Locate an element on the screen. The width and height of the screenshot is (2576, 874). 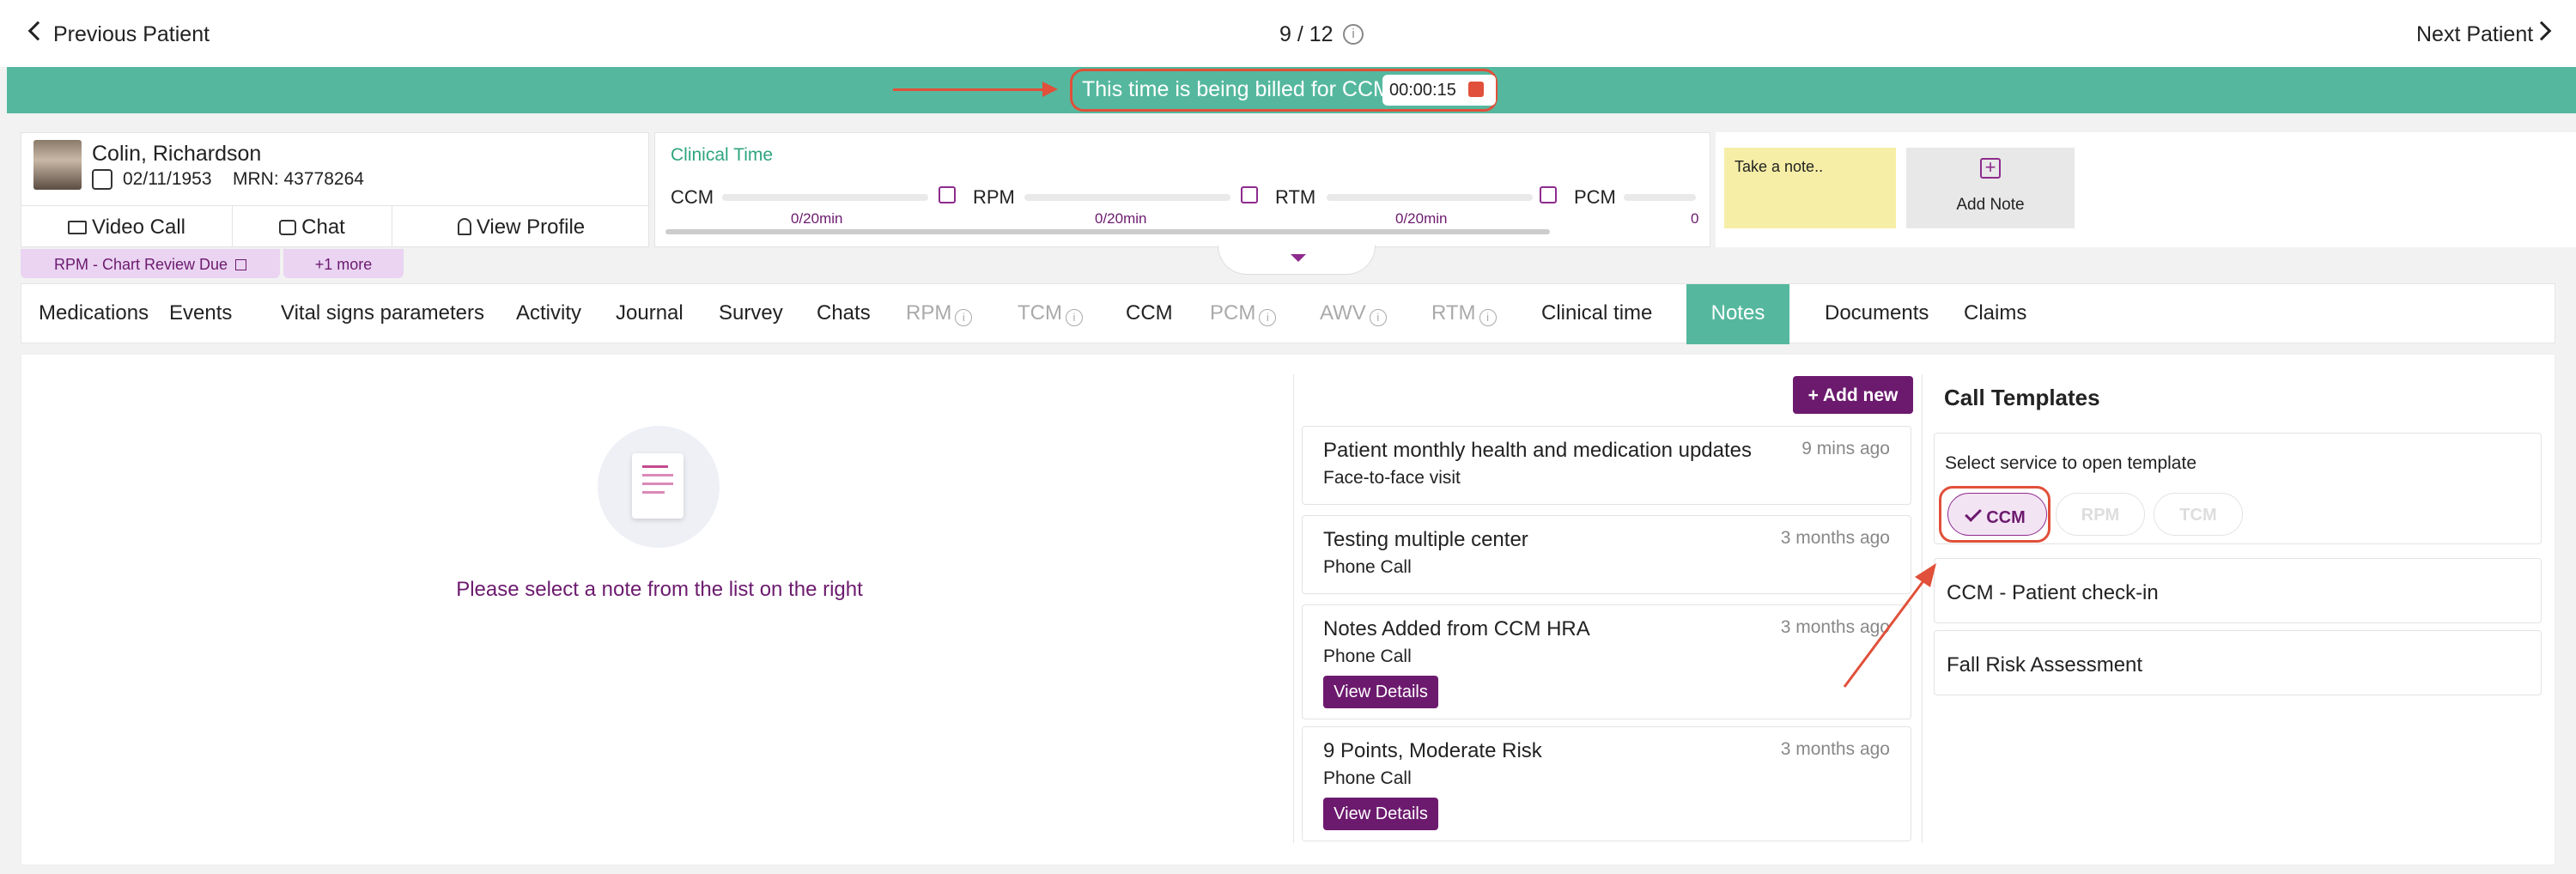
calendar-icon is located at coordinates (102, 179).